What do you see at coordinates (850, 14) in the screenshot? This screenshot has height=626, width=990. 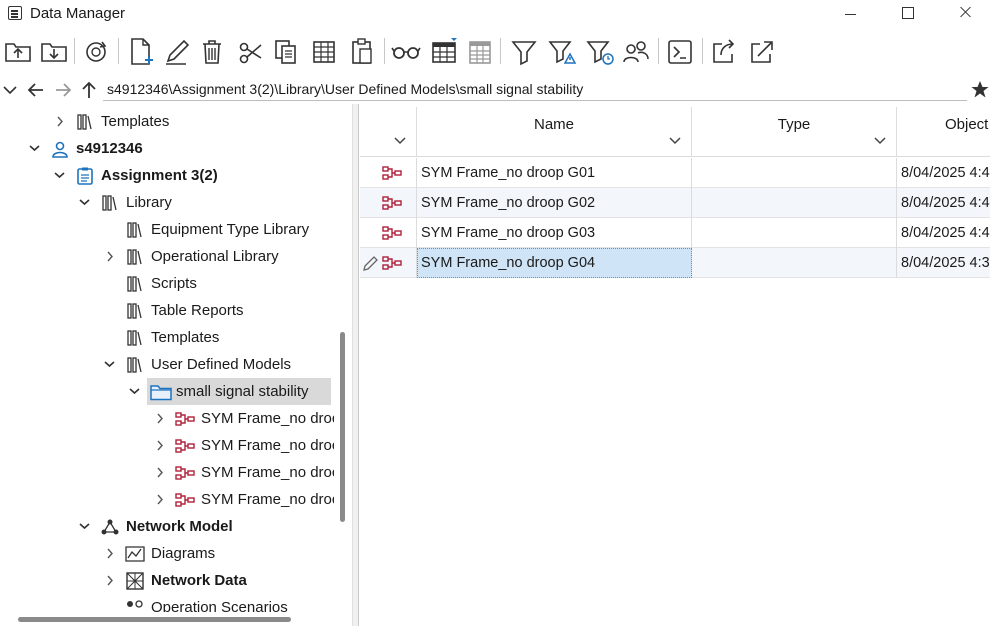 I see `minimize-button` at bounding box center [850, 14].